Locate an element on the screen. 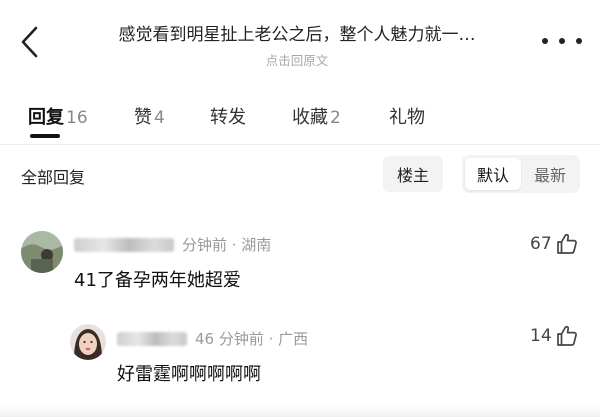 The height and width of the screenshot is (417, 600). more-button is located at coordinates (562, 41).